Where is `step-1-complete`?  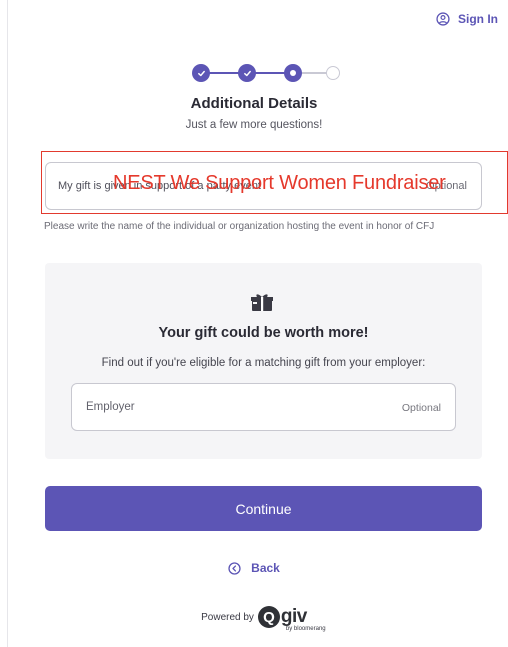
step-1-complete is located at coordinates (201, 73).